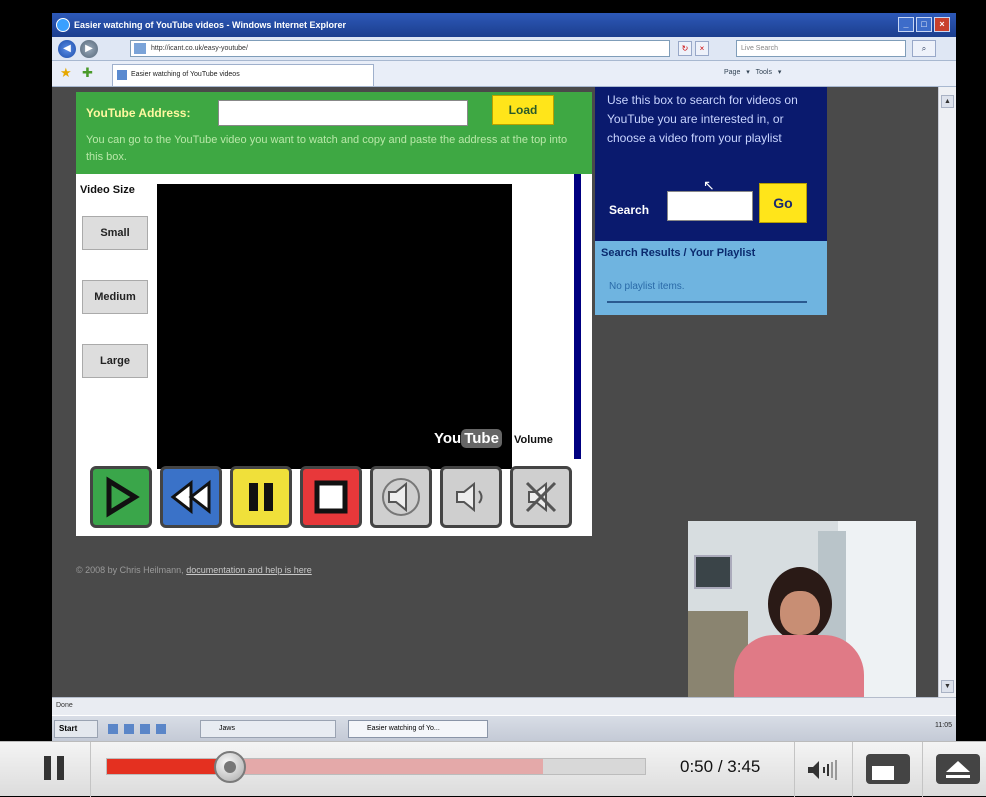 The height and width of the screenshot is (797, 986). What do you see at coordinates (709, 185) in the screenshot?
I see `mouse-cursor-icon: ↖` at bounding box center [709, 185].